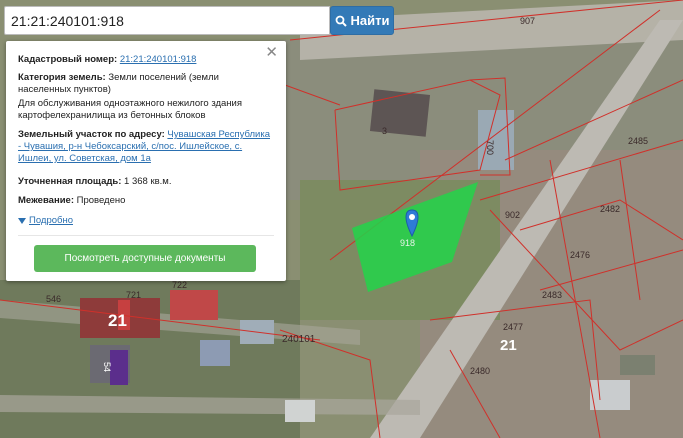  I want to click on cadastral-number-link: 21:21:240101:918, so click(158, 59).